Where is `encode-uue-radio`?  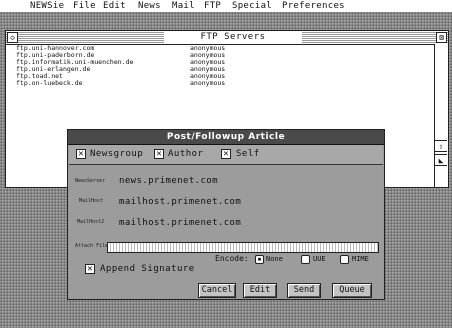
encode-uue-radio is located at coordinates (305, 259).